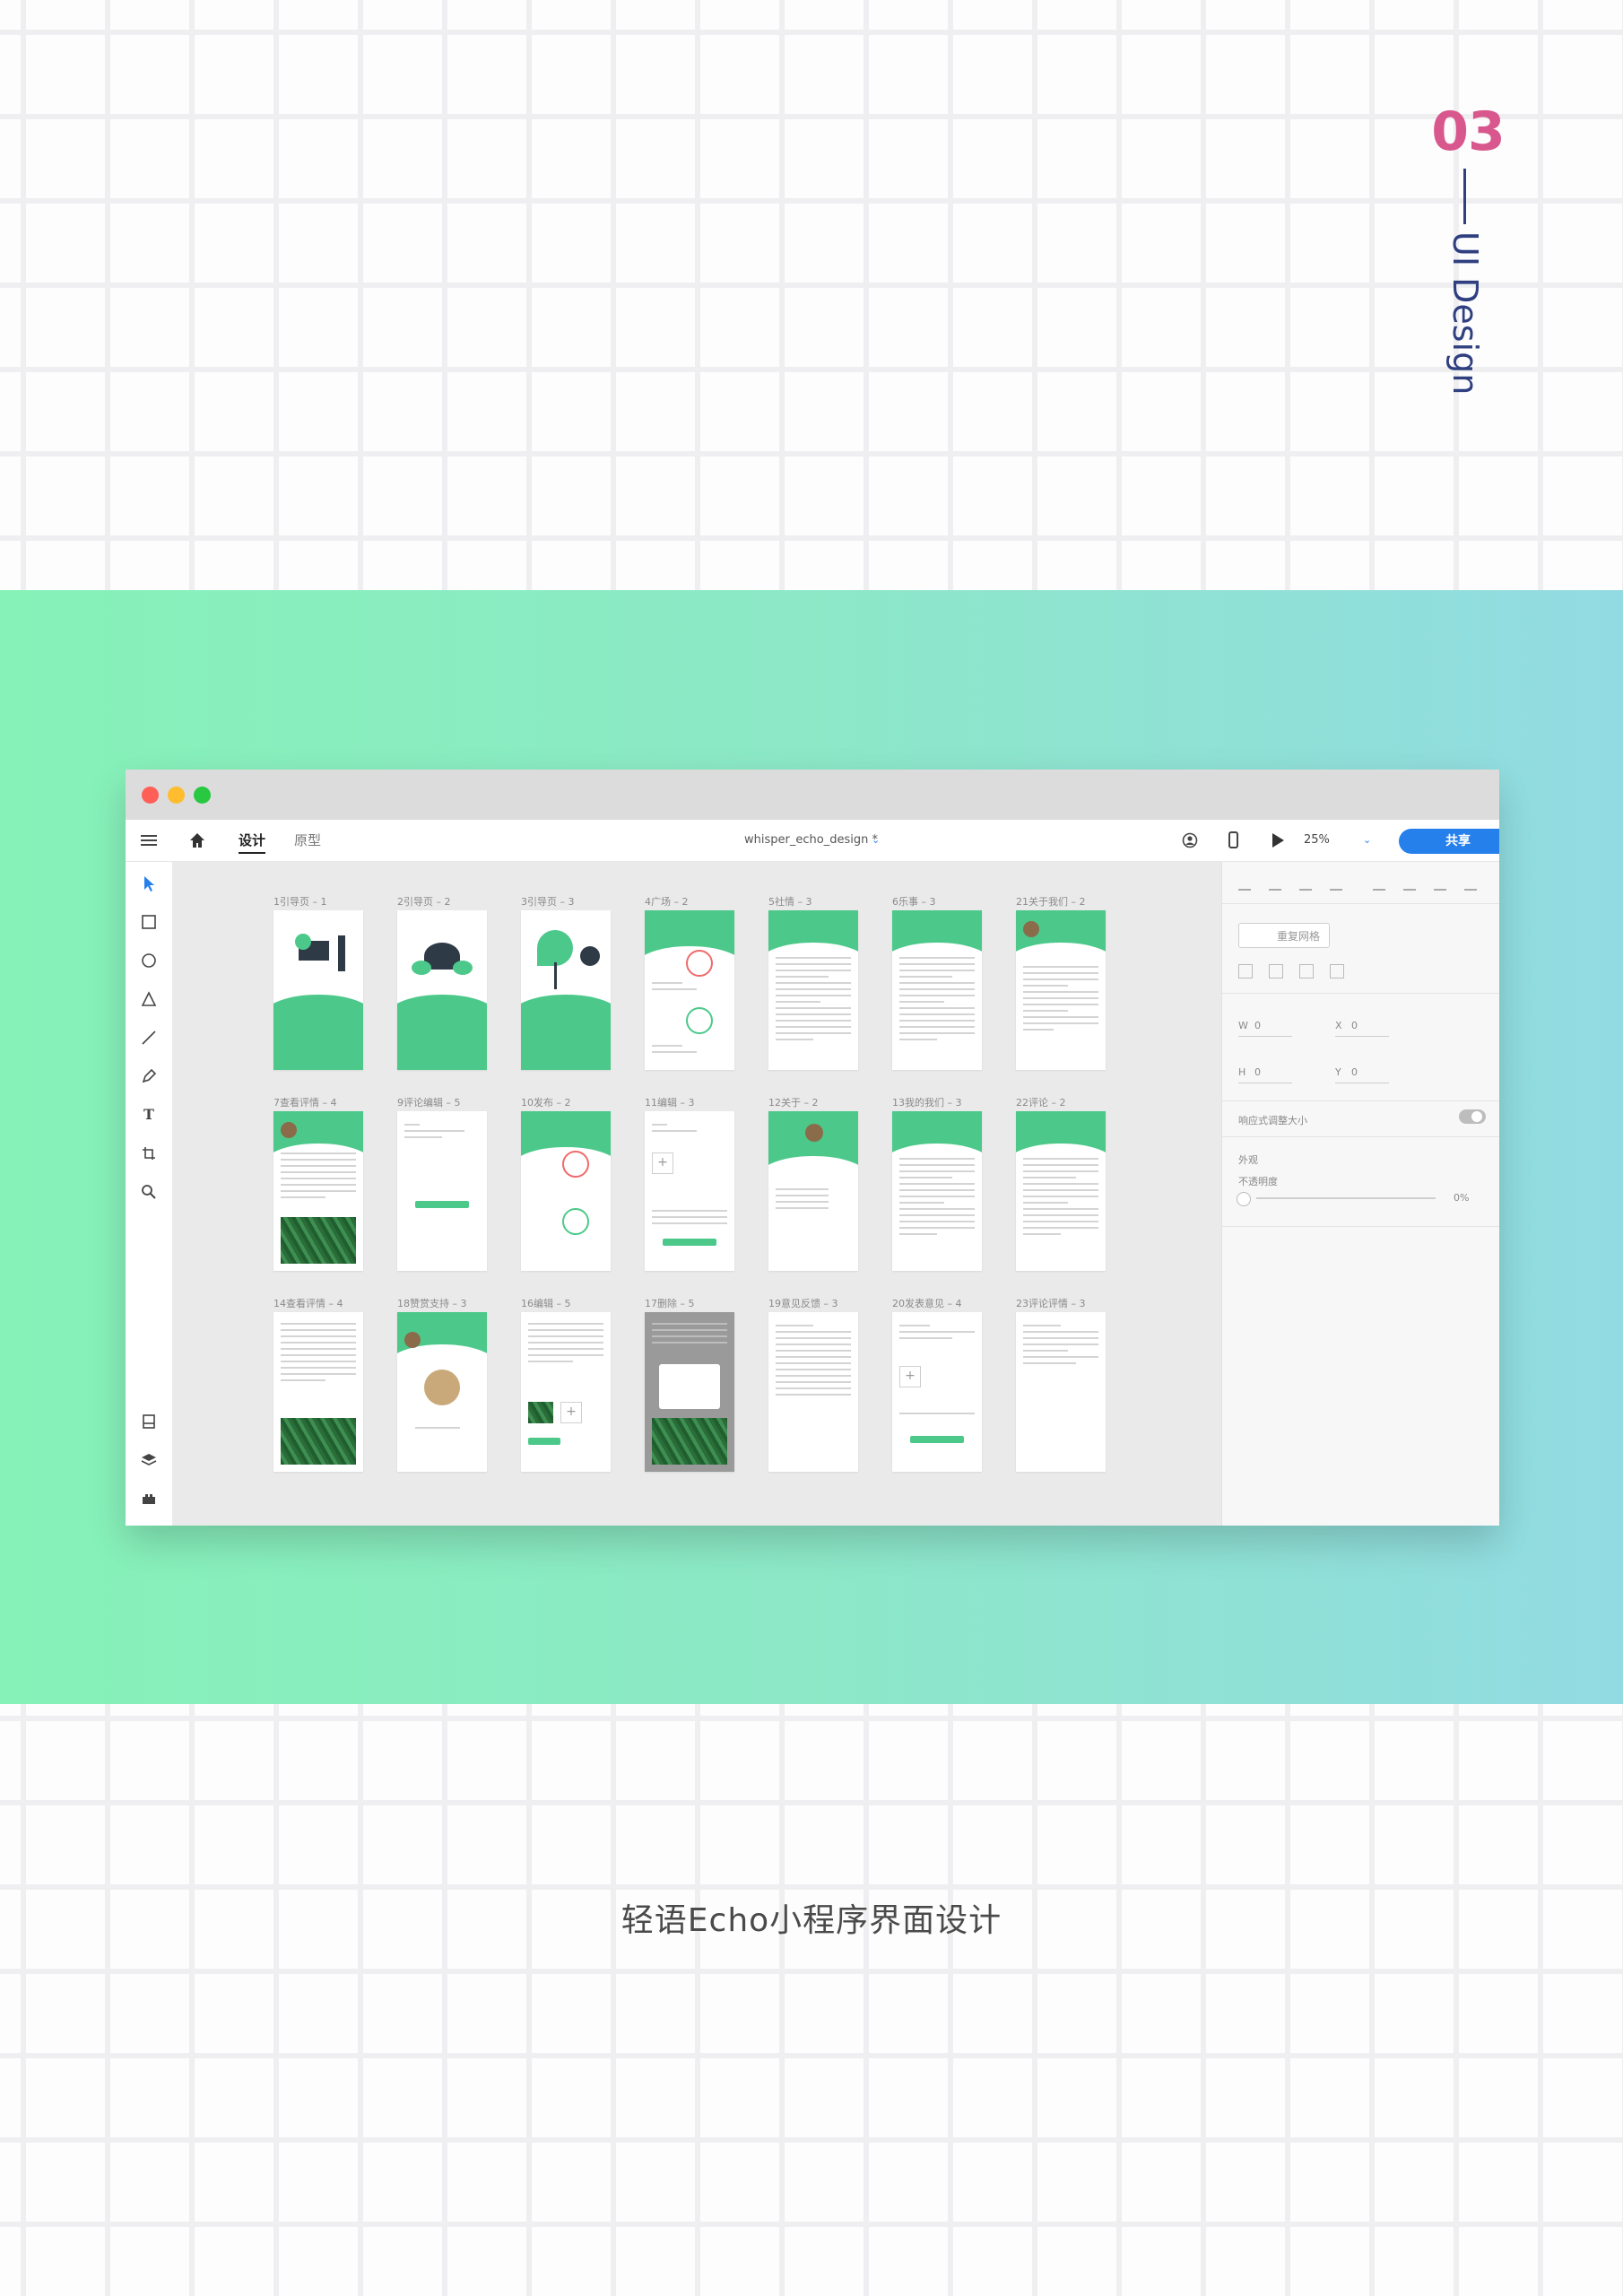 The image size is (1623, 2296). I want to click on opacity-slider, so click(1346, 1198).